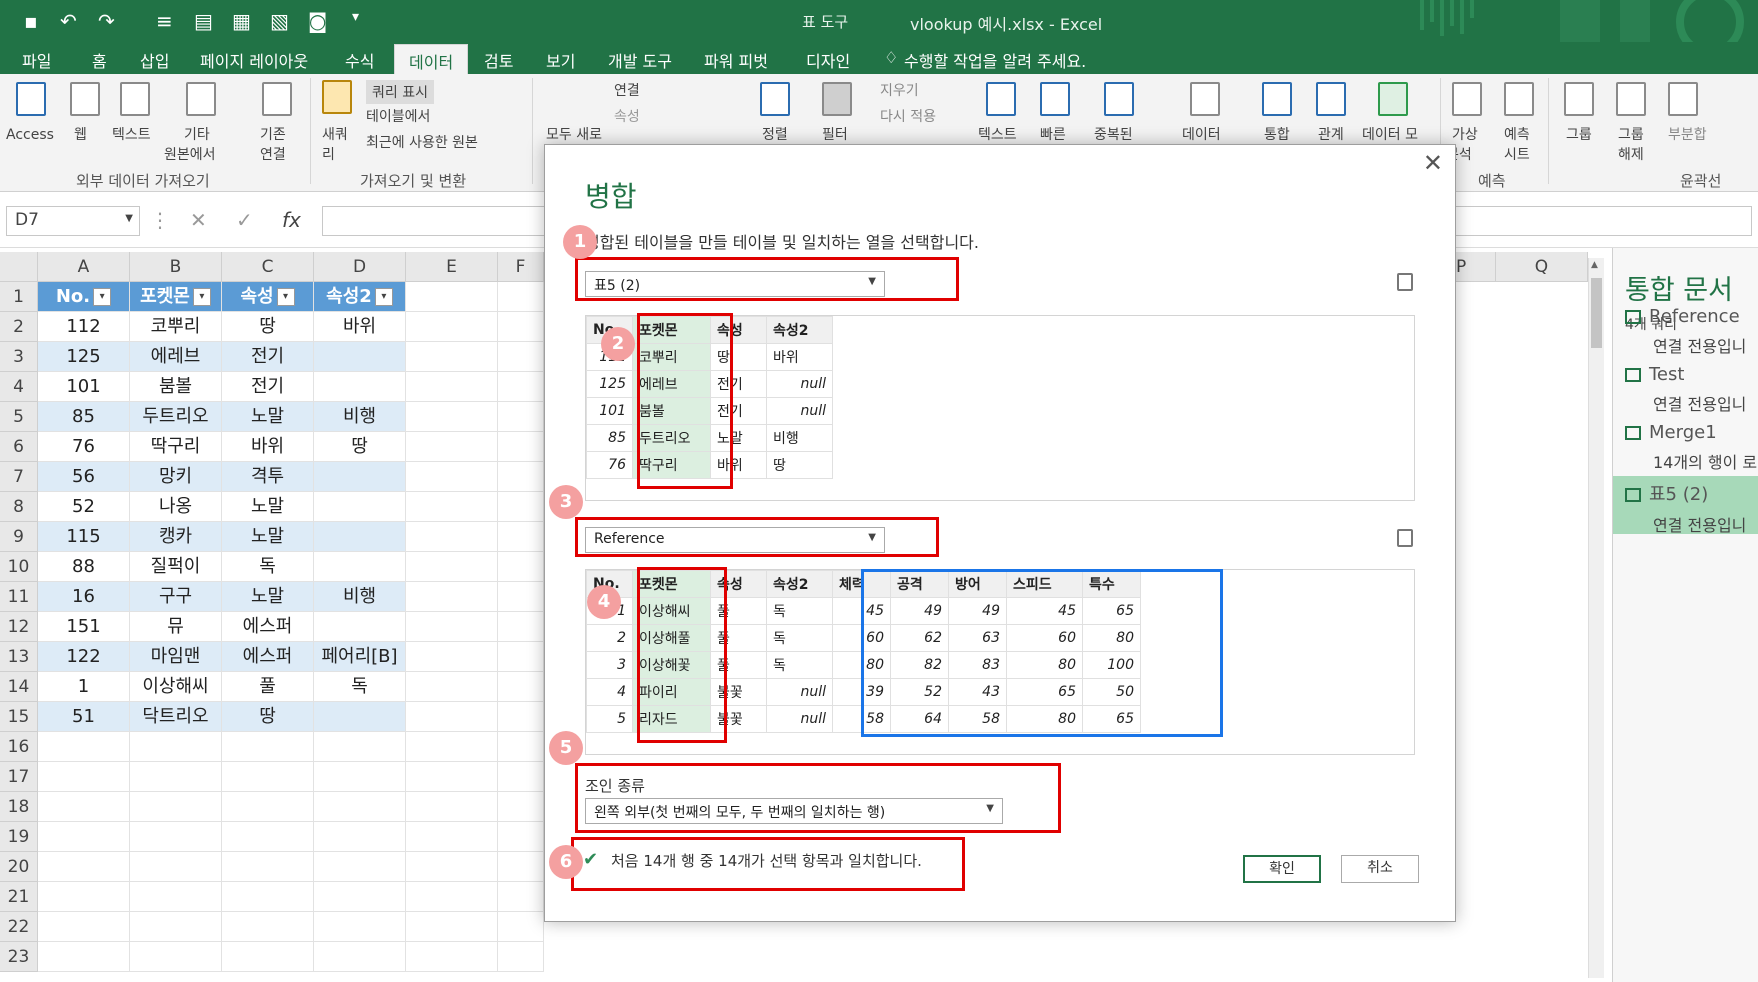 This screenshot has width=1758, height=982. What do you see at coordinates (84, 477) in the screenshot?
I see `table-cell: 56` at bounding box center [84, 477].